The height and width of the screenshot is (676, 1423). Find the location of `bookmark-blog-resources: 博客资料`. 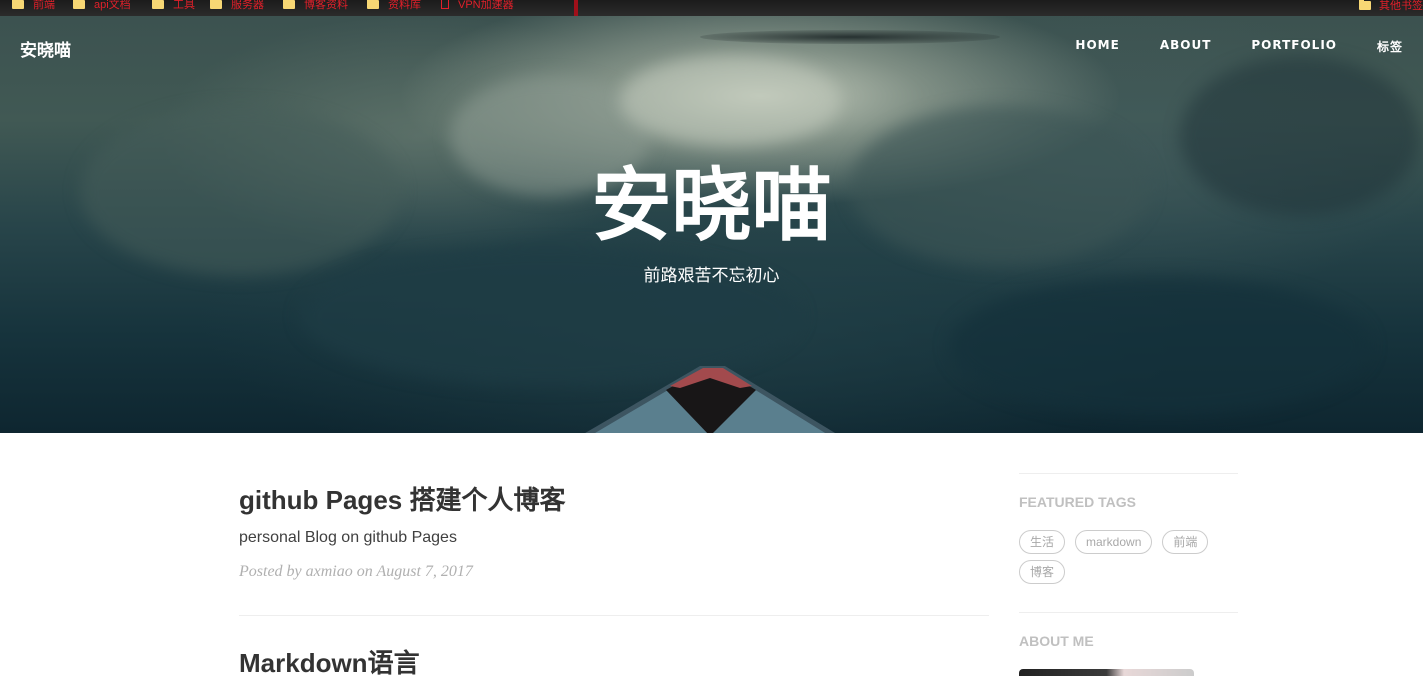

bookmark-blog-resources: 博客资料 is located at coordinates (315, 5).